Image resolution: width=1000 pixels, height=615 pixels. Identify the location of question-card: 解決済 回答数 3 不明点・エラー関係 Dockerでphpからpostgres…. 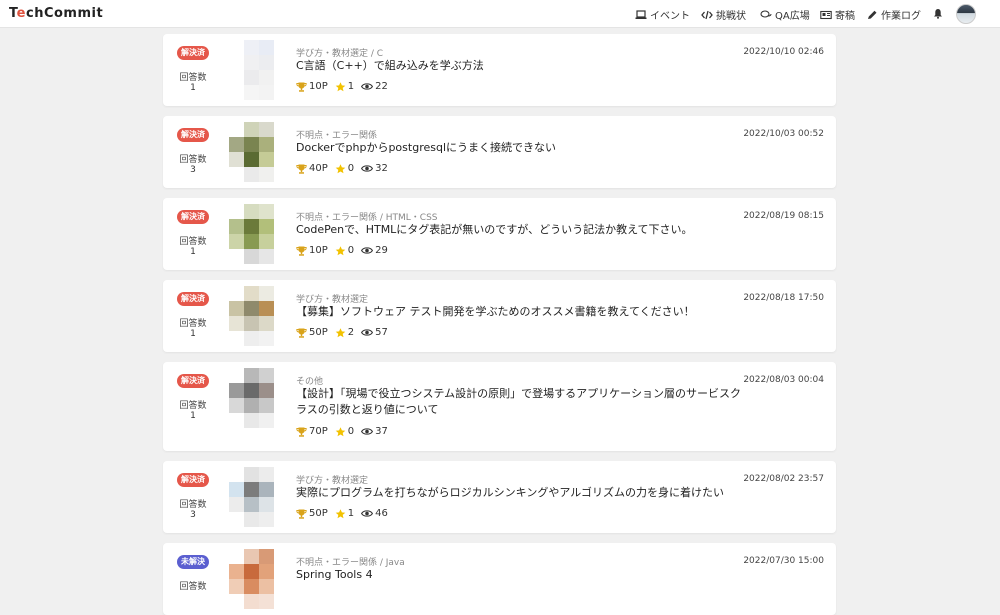
(499, 152).